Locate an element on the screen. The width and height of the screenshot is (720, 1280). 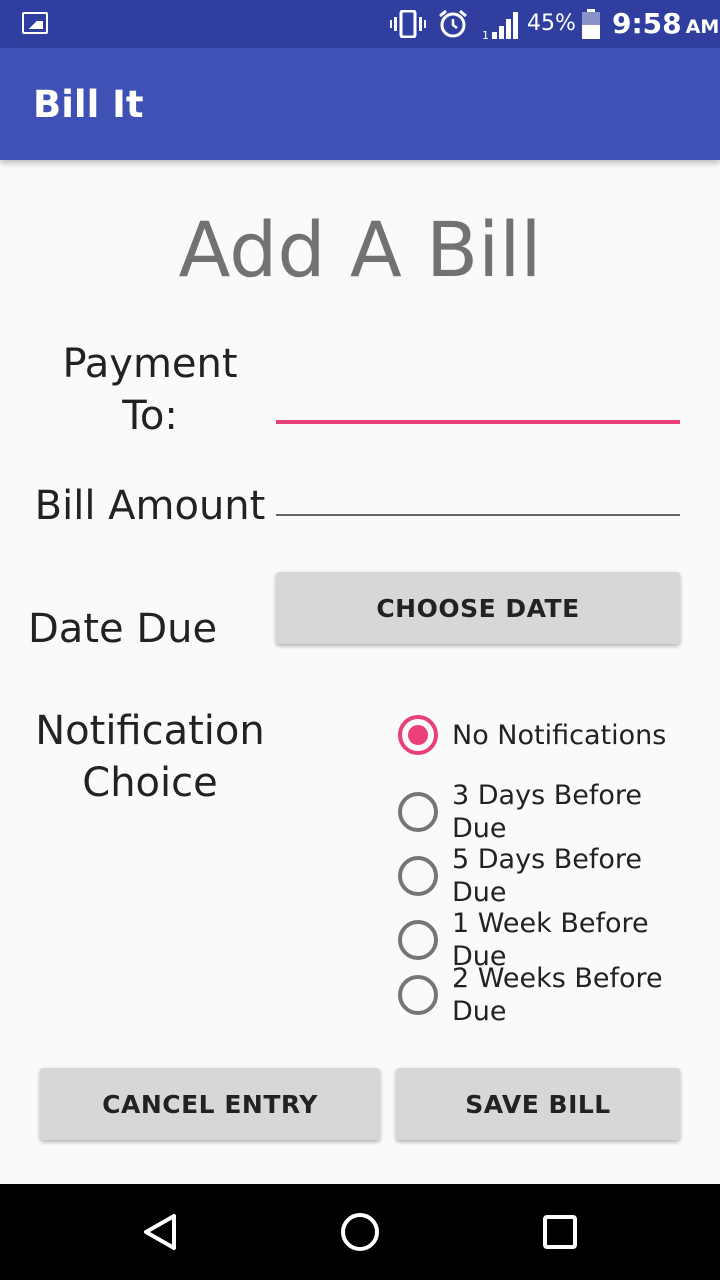
payment-to-label: Payment To: is located at coordinates (150, 390).